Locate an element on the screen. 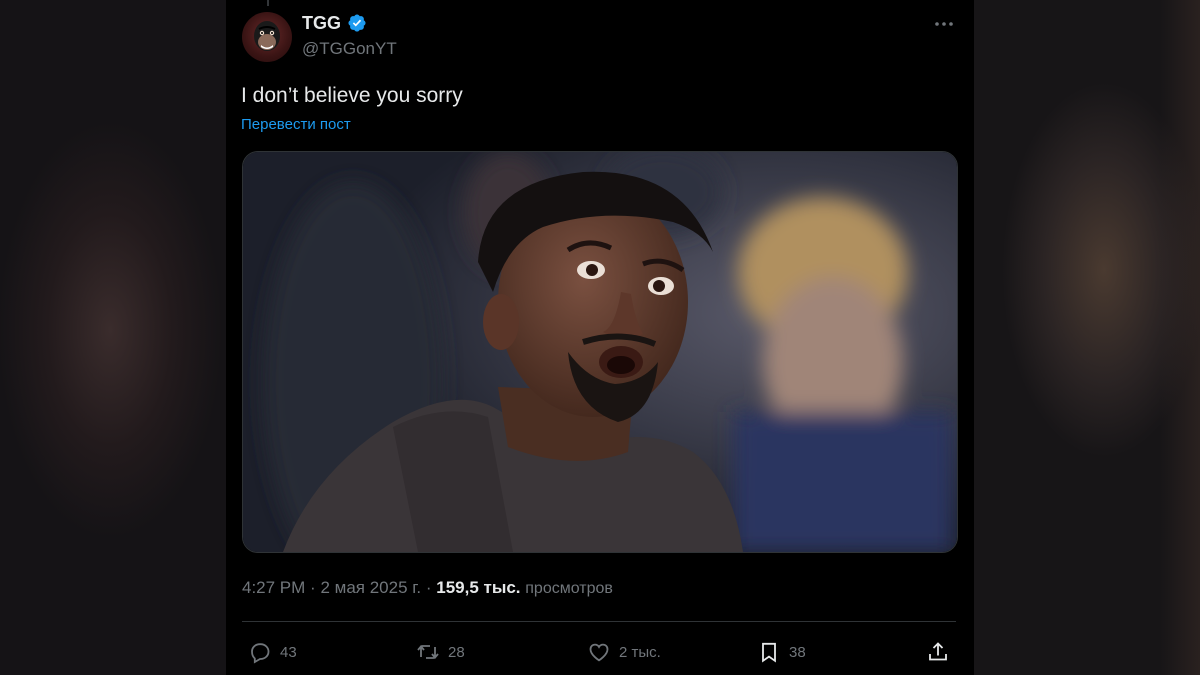 The width and height of the screenshot is (1200, 675). bookmark-icon is located at coordinates (769, 652).